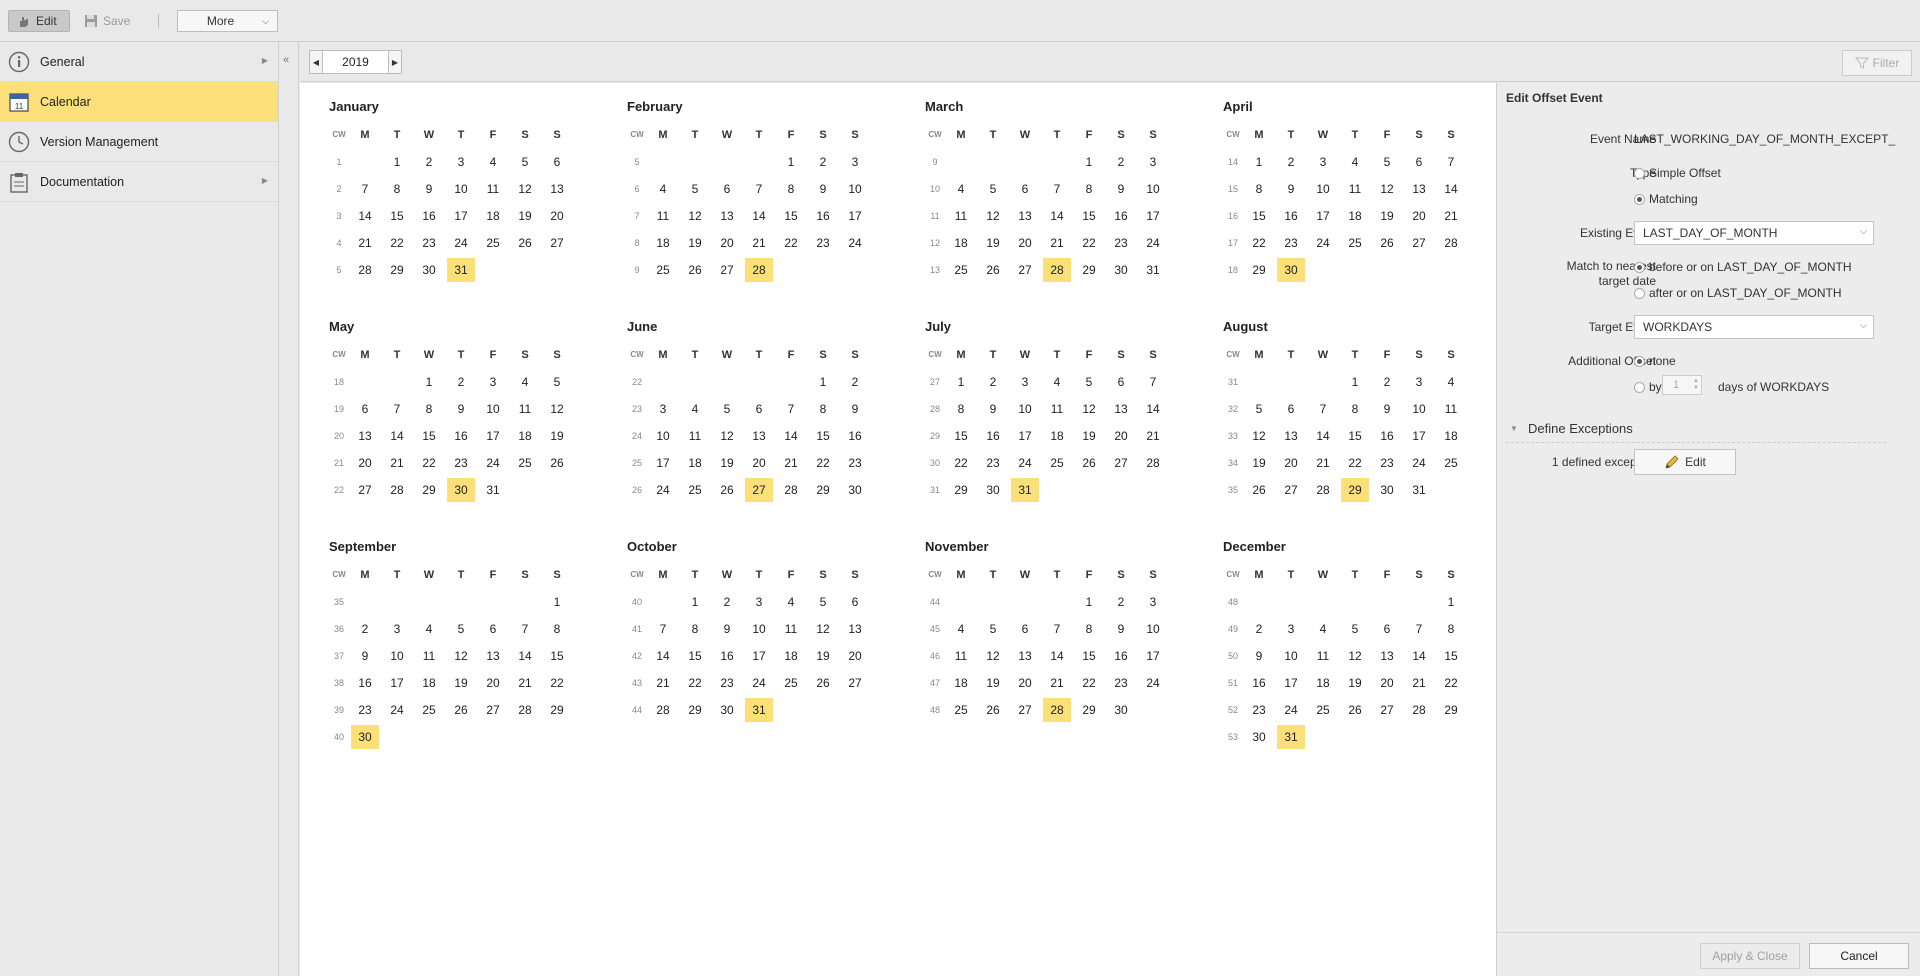 The width and height of the screenshot is (1920, 976). Describe the element at coordinates (355, 62) in the screenshot. I see `year-input: 2019` at that location.